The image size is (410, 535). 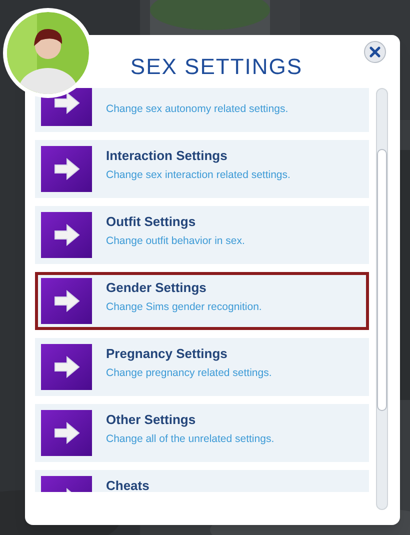 I want to click on settings-item: Gender Settings Change Sims gender recognition., so click(x=202, y=301).